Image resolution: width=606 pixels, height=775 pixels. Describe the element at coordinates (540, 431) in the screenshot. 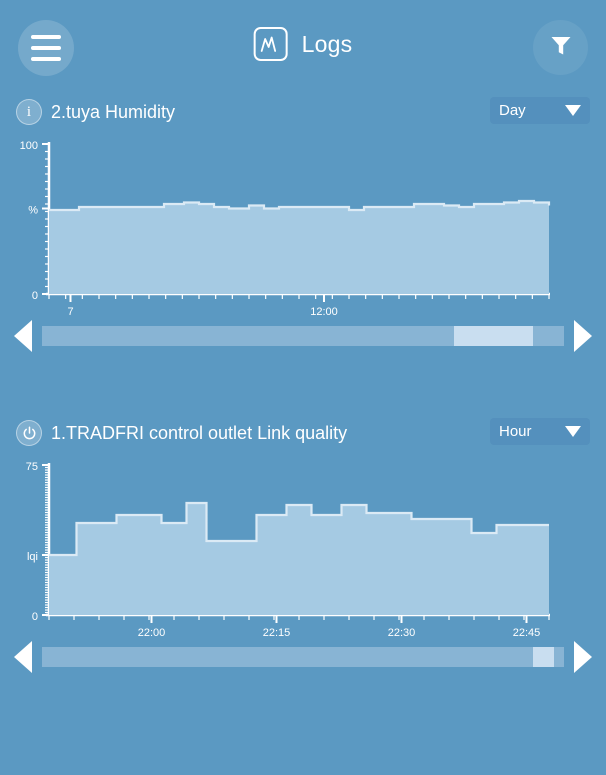

I see `range-select-hour: Hour` at that location.